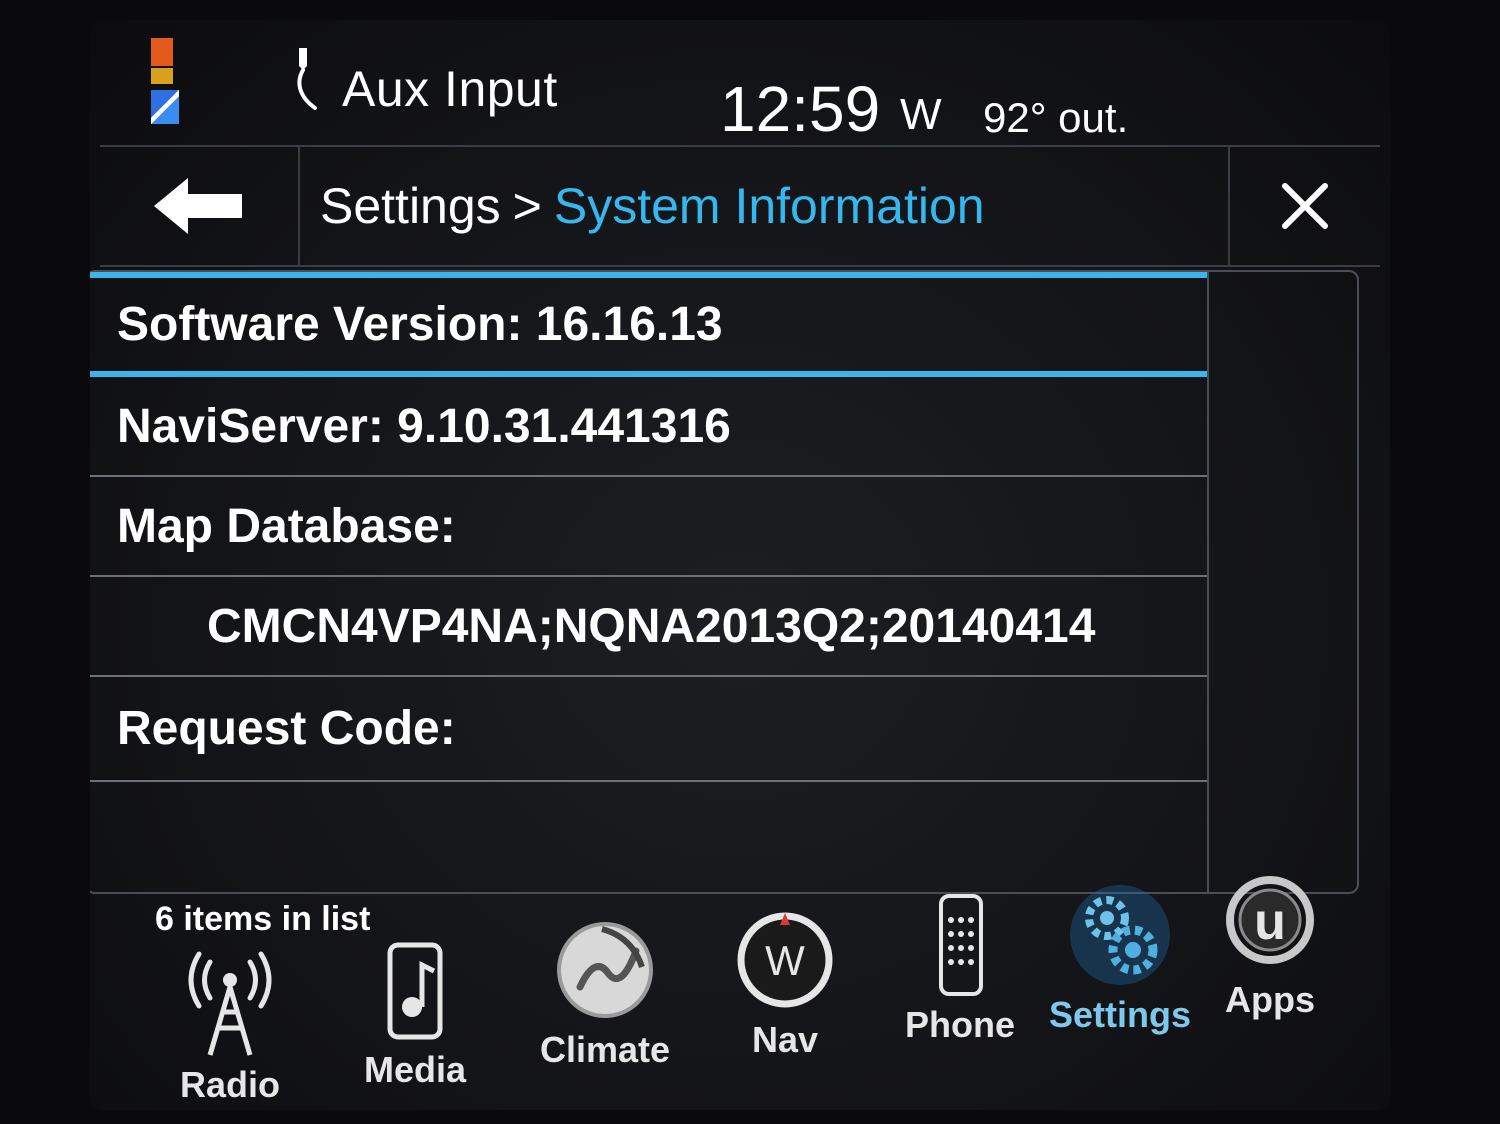 This screenshot has height=1124, width=1500. Describe the element at coordinates (229, 1084) in the screenshot. I see `nav-radio-label: Radio` at that location.